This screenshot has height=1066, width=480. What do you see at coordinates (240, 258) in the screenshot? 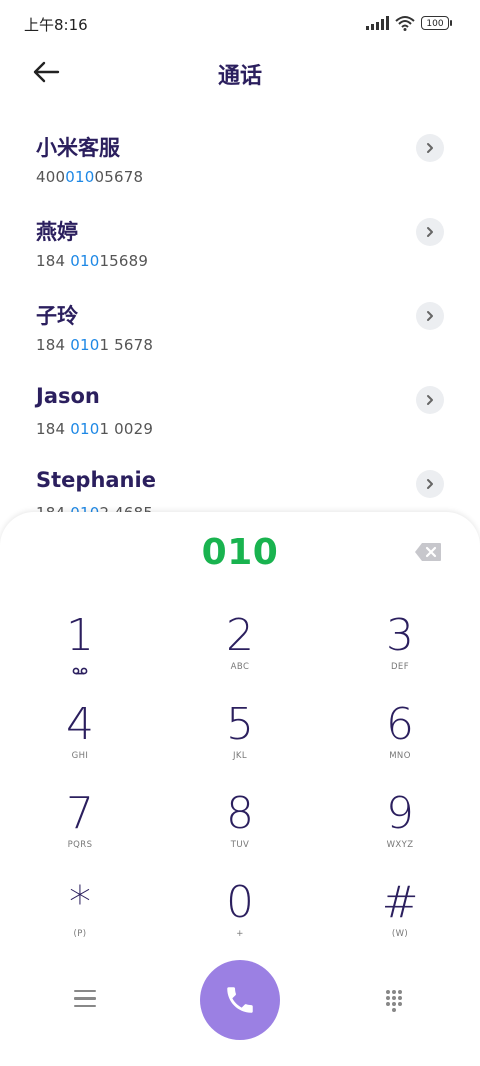
I see `contact-item: 燕婷 184 01015689` at bounding box center [240, 258].